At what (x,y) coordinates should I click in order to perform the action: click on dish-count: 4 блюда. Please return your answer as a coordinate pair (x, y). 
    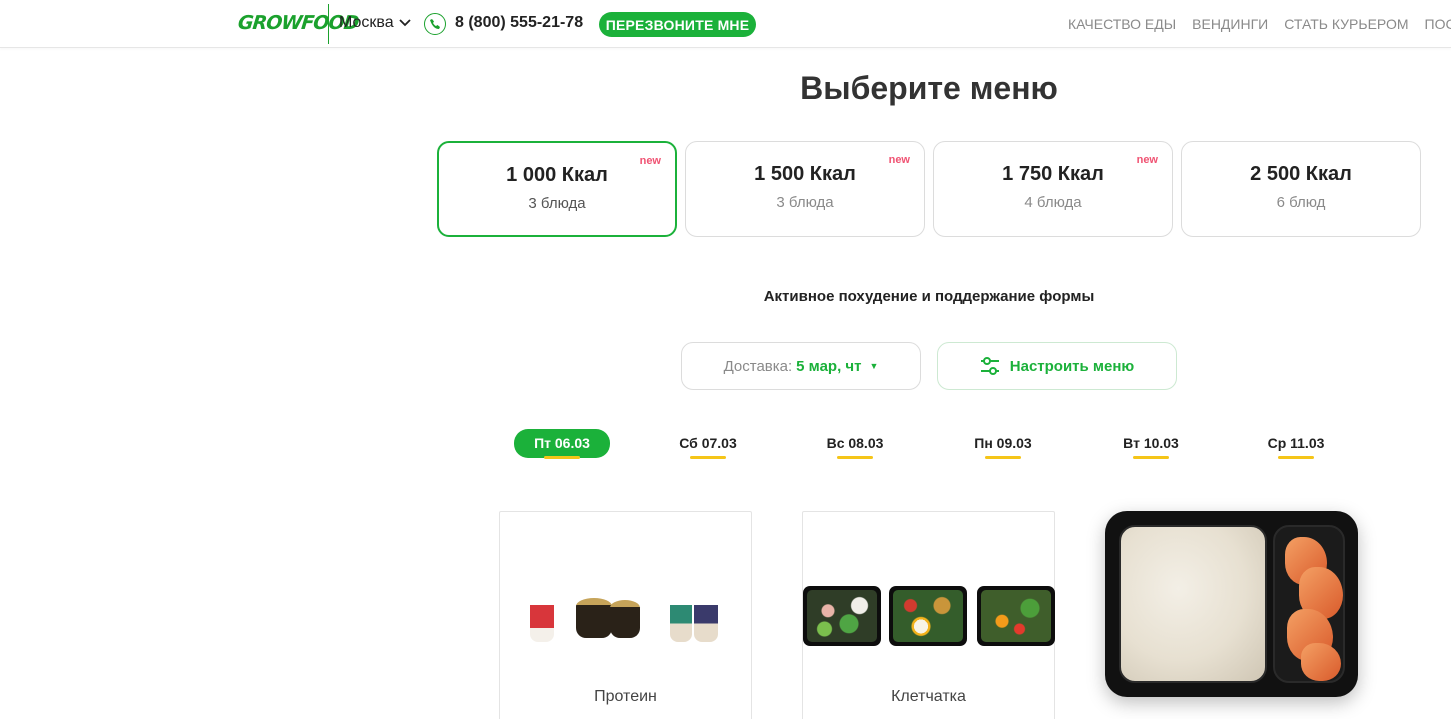
    Looking at the image, I should click on (1053, 202).